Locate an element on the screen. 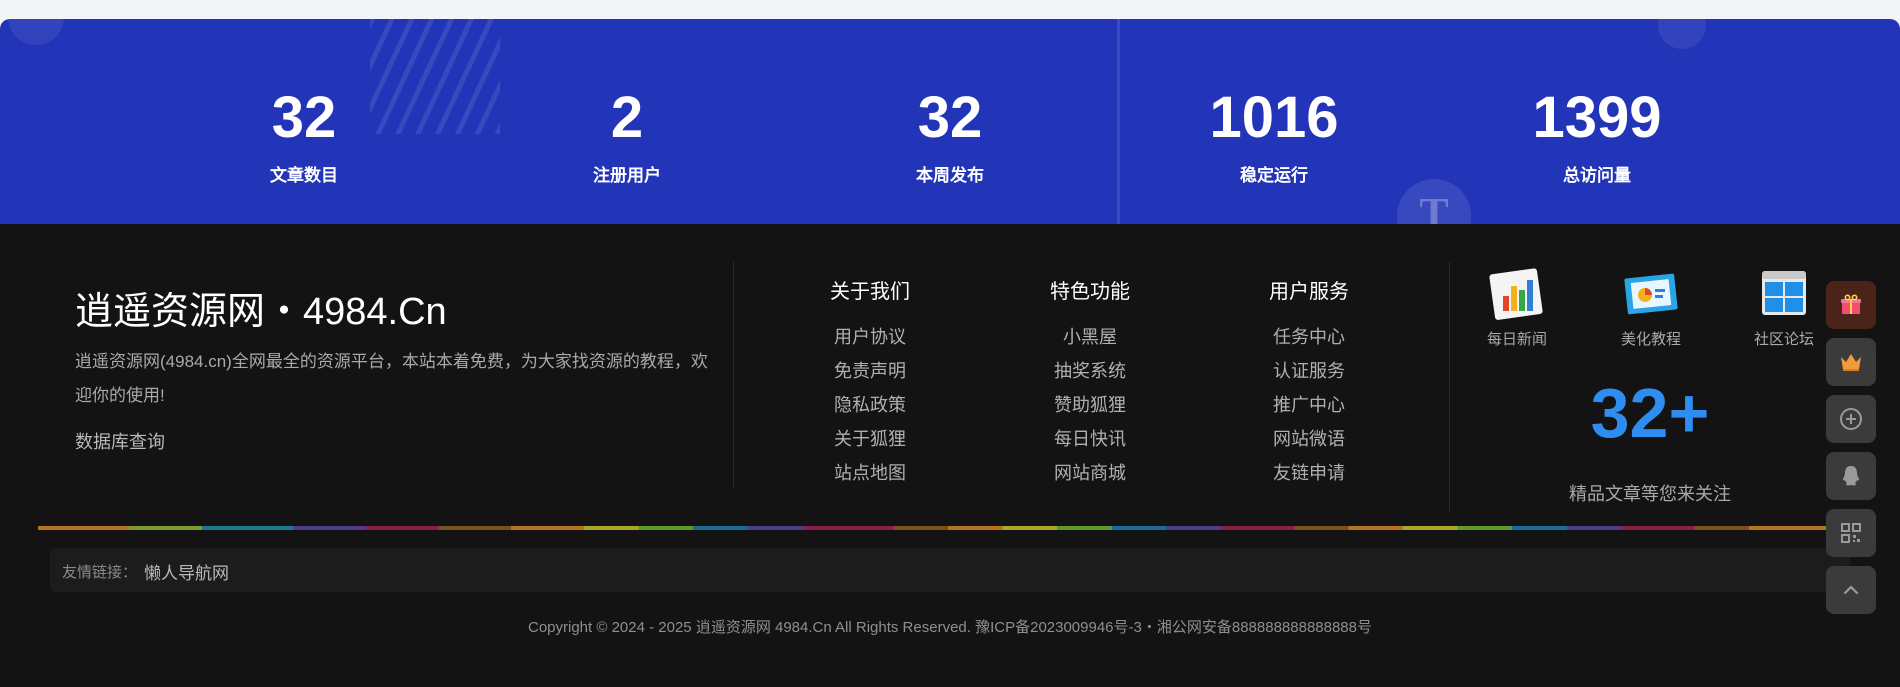 The height and width of the screenshot is (687, 1900). bar-chart-icon is located at coordinates (1517, 294).